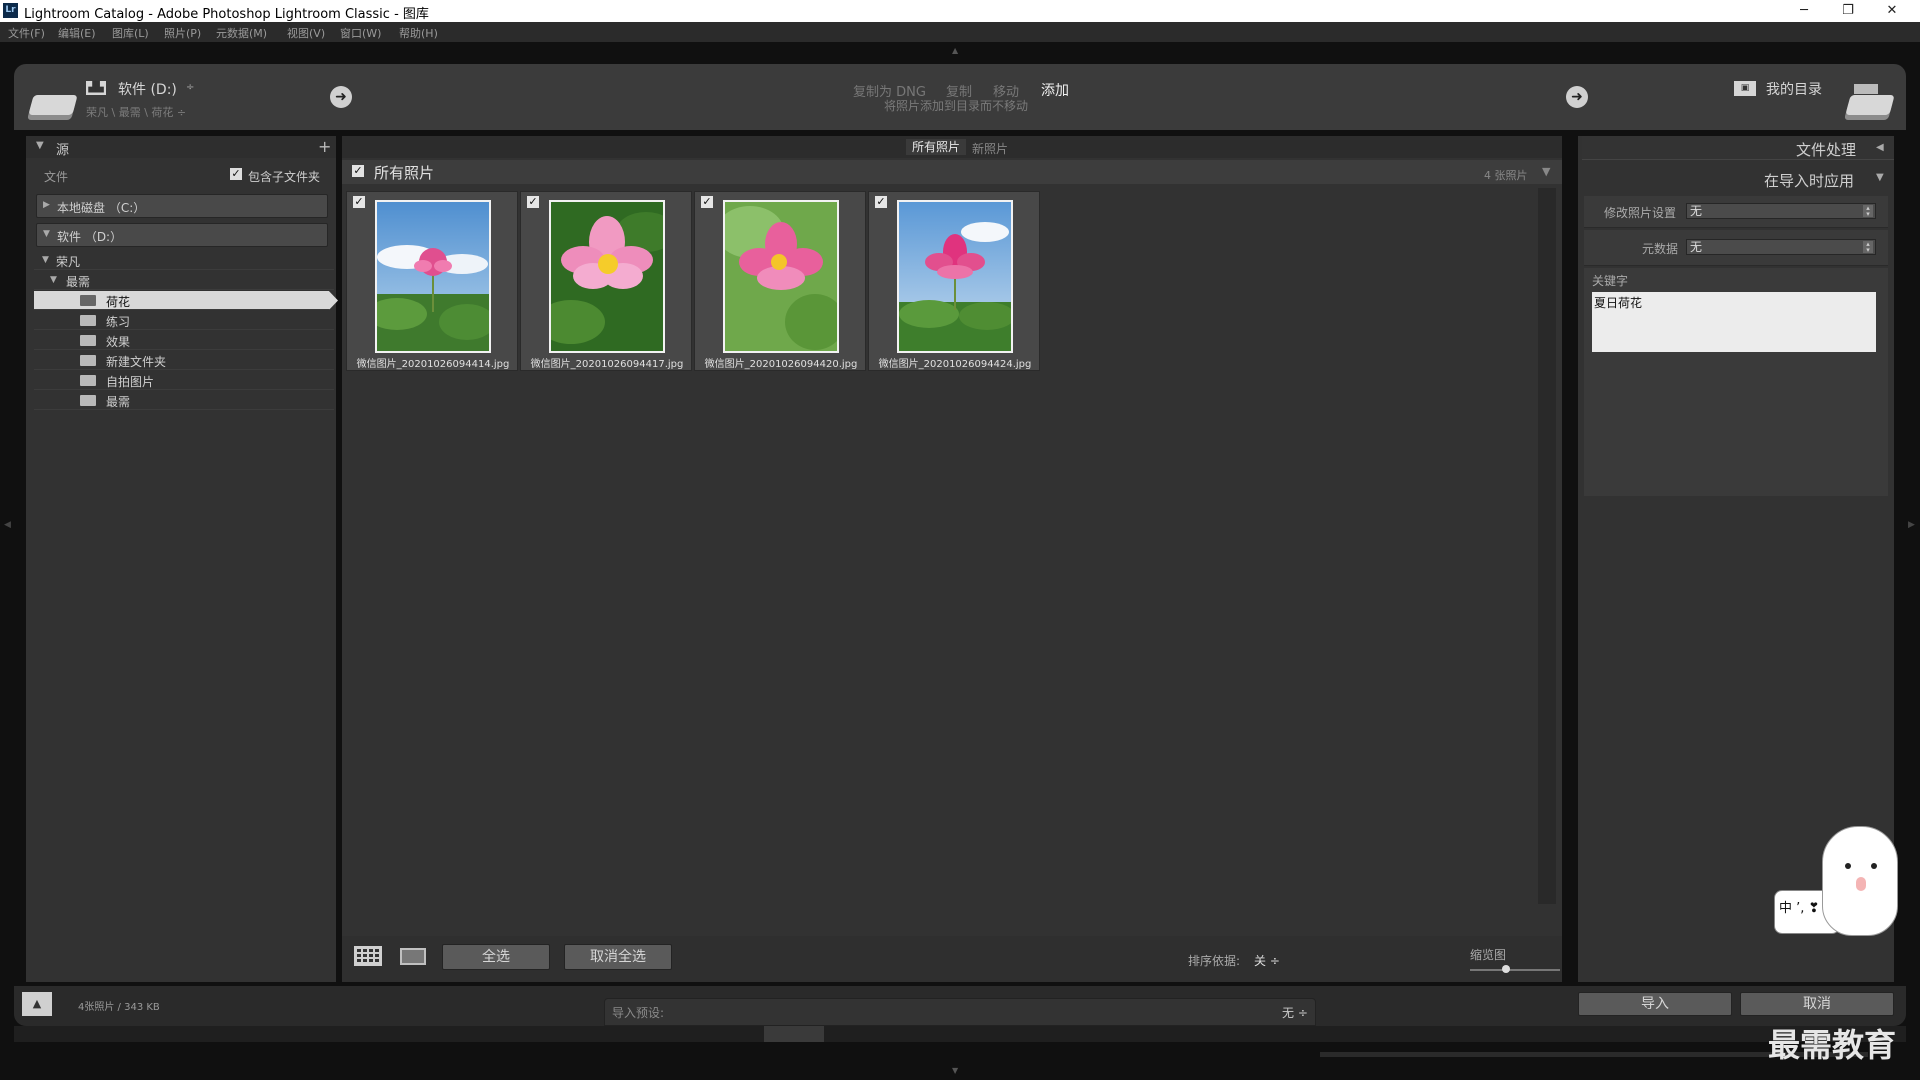 The width and height of the screenshot is (1920, 1080). What do you see at coordinates (1547, 546) in the screenshot?
I see `grid-scrollbar` at bounding box center [1547, 546].